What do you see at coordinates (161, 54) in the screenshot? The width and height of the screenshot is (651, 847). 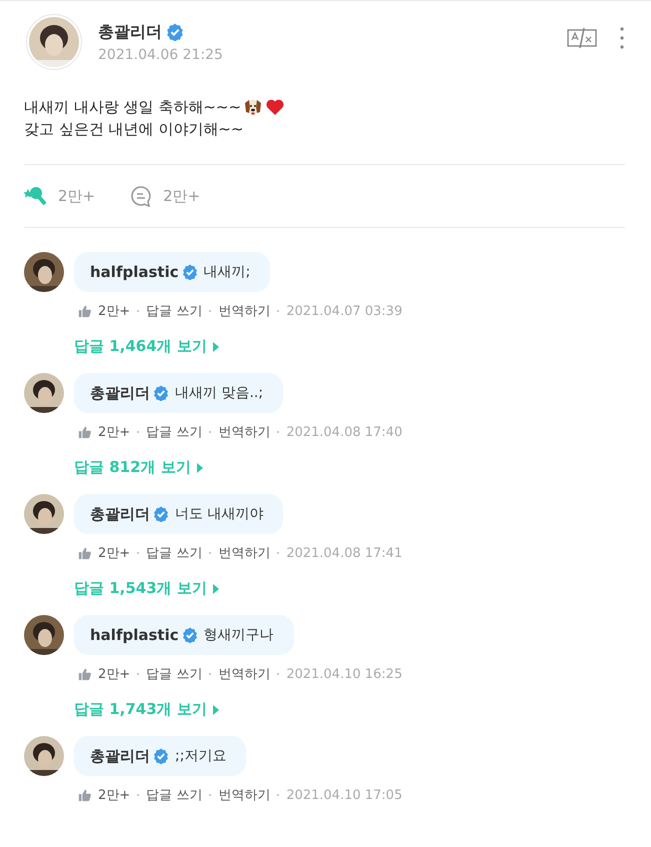 I see `post-time: 2021.04.06 21:25` at bounding box center [161, 54].